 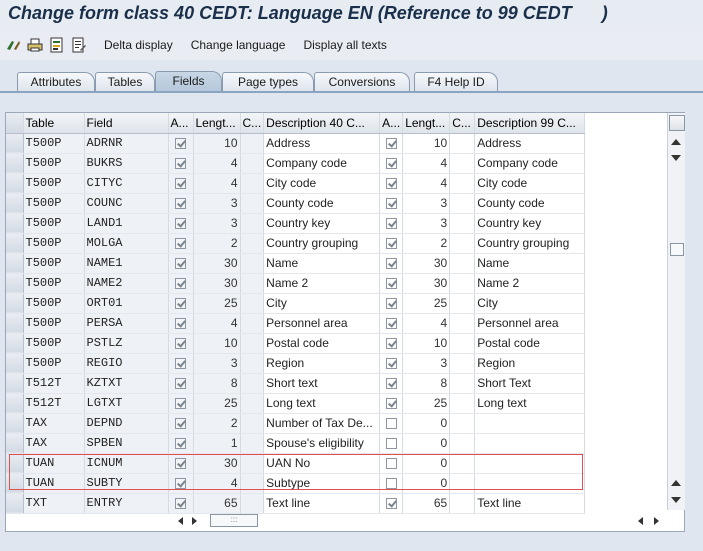 What do you see at coordinates (322, 303) in the screenshot?
I see `cell-desc40: City` at bounding box center [322, 303].